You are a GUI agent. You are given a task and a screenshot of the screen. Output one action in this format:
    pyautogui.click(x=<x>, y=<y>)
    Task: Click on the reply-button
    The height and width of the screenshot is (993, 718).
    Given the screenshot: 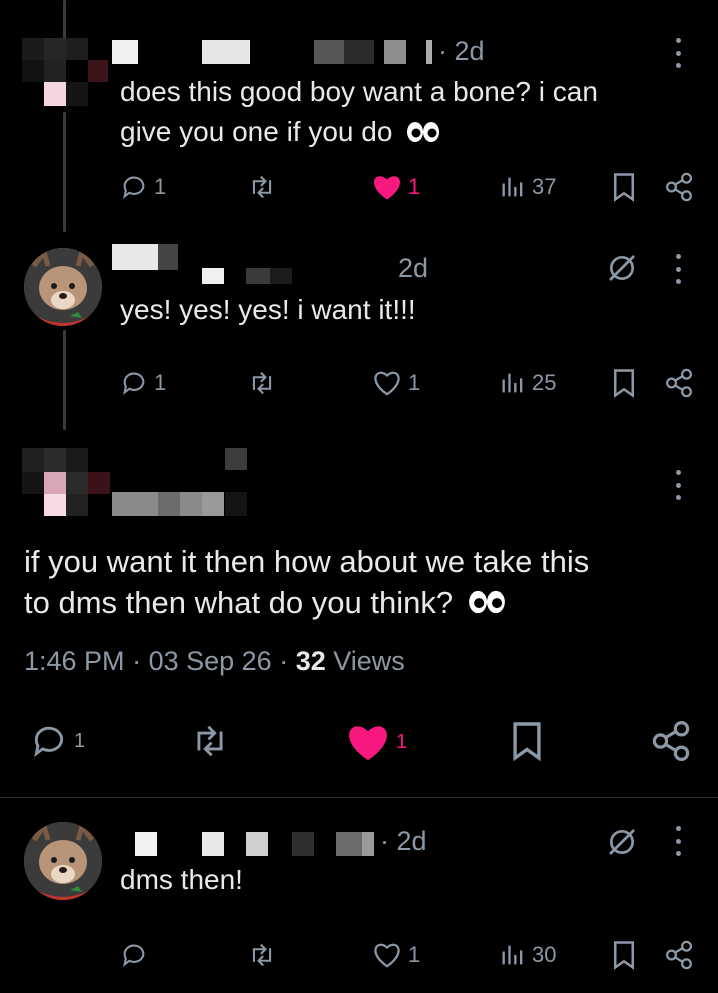 What is the action you would take?
    pyautogui.click(x=134, y=955)
    